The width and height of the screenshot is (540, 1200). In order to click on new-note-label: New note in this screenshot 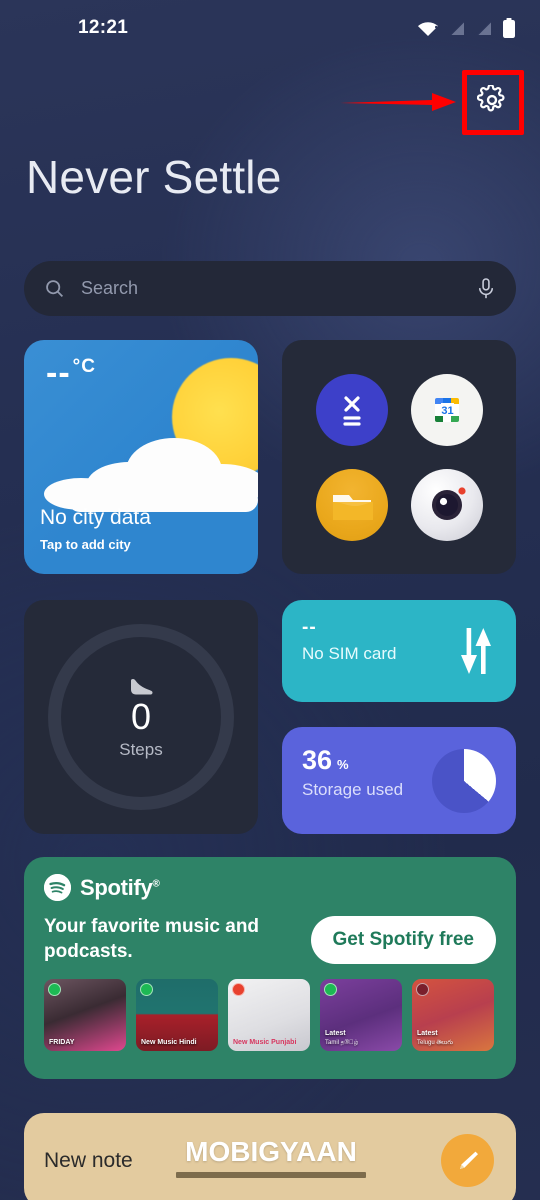, I will do `click(88, 1161)`.